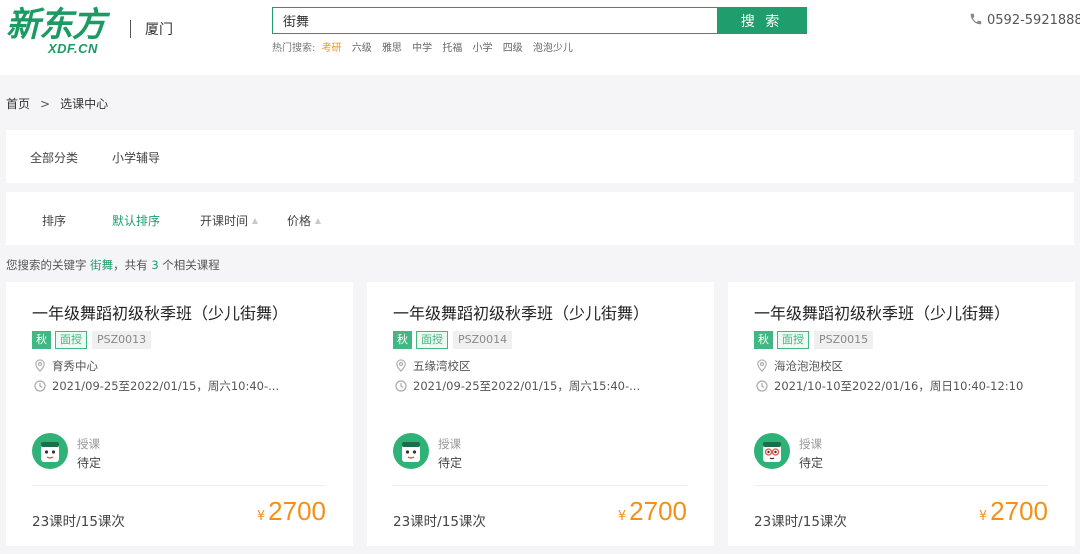 The image size is (1080, 554). I want to click on result-prefix: 您搜索的关键字, so click(46, 265).